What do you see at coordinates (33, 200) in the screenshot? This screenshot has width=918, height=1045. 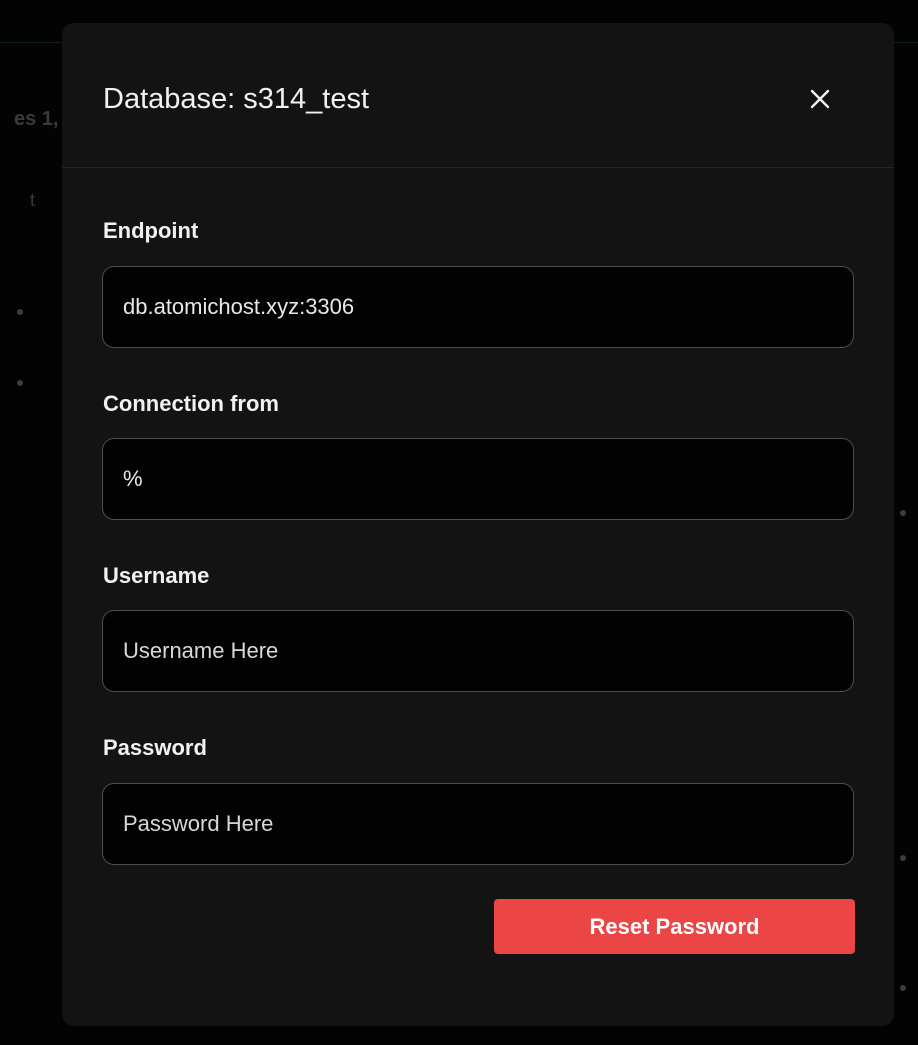 I see `background-text-fragment: t` at bounding box center [33, 200].